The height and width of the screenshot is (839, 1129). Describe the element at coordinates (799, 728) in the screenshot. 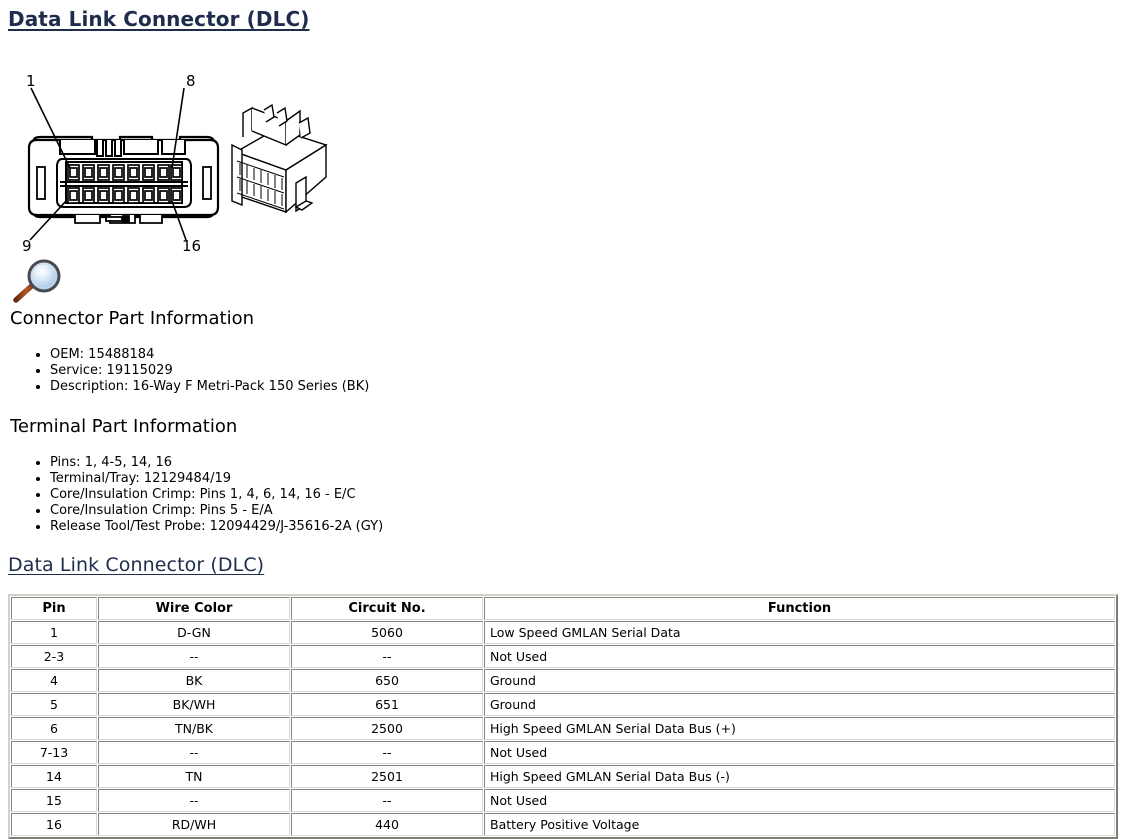

I see `cell-function: High Speed GMLAN Serial Data Bus (+)` at that location.